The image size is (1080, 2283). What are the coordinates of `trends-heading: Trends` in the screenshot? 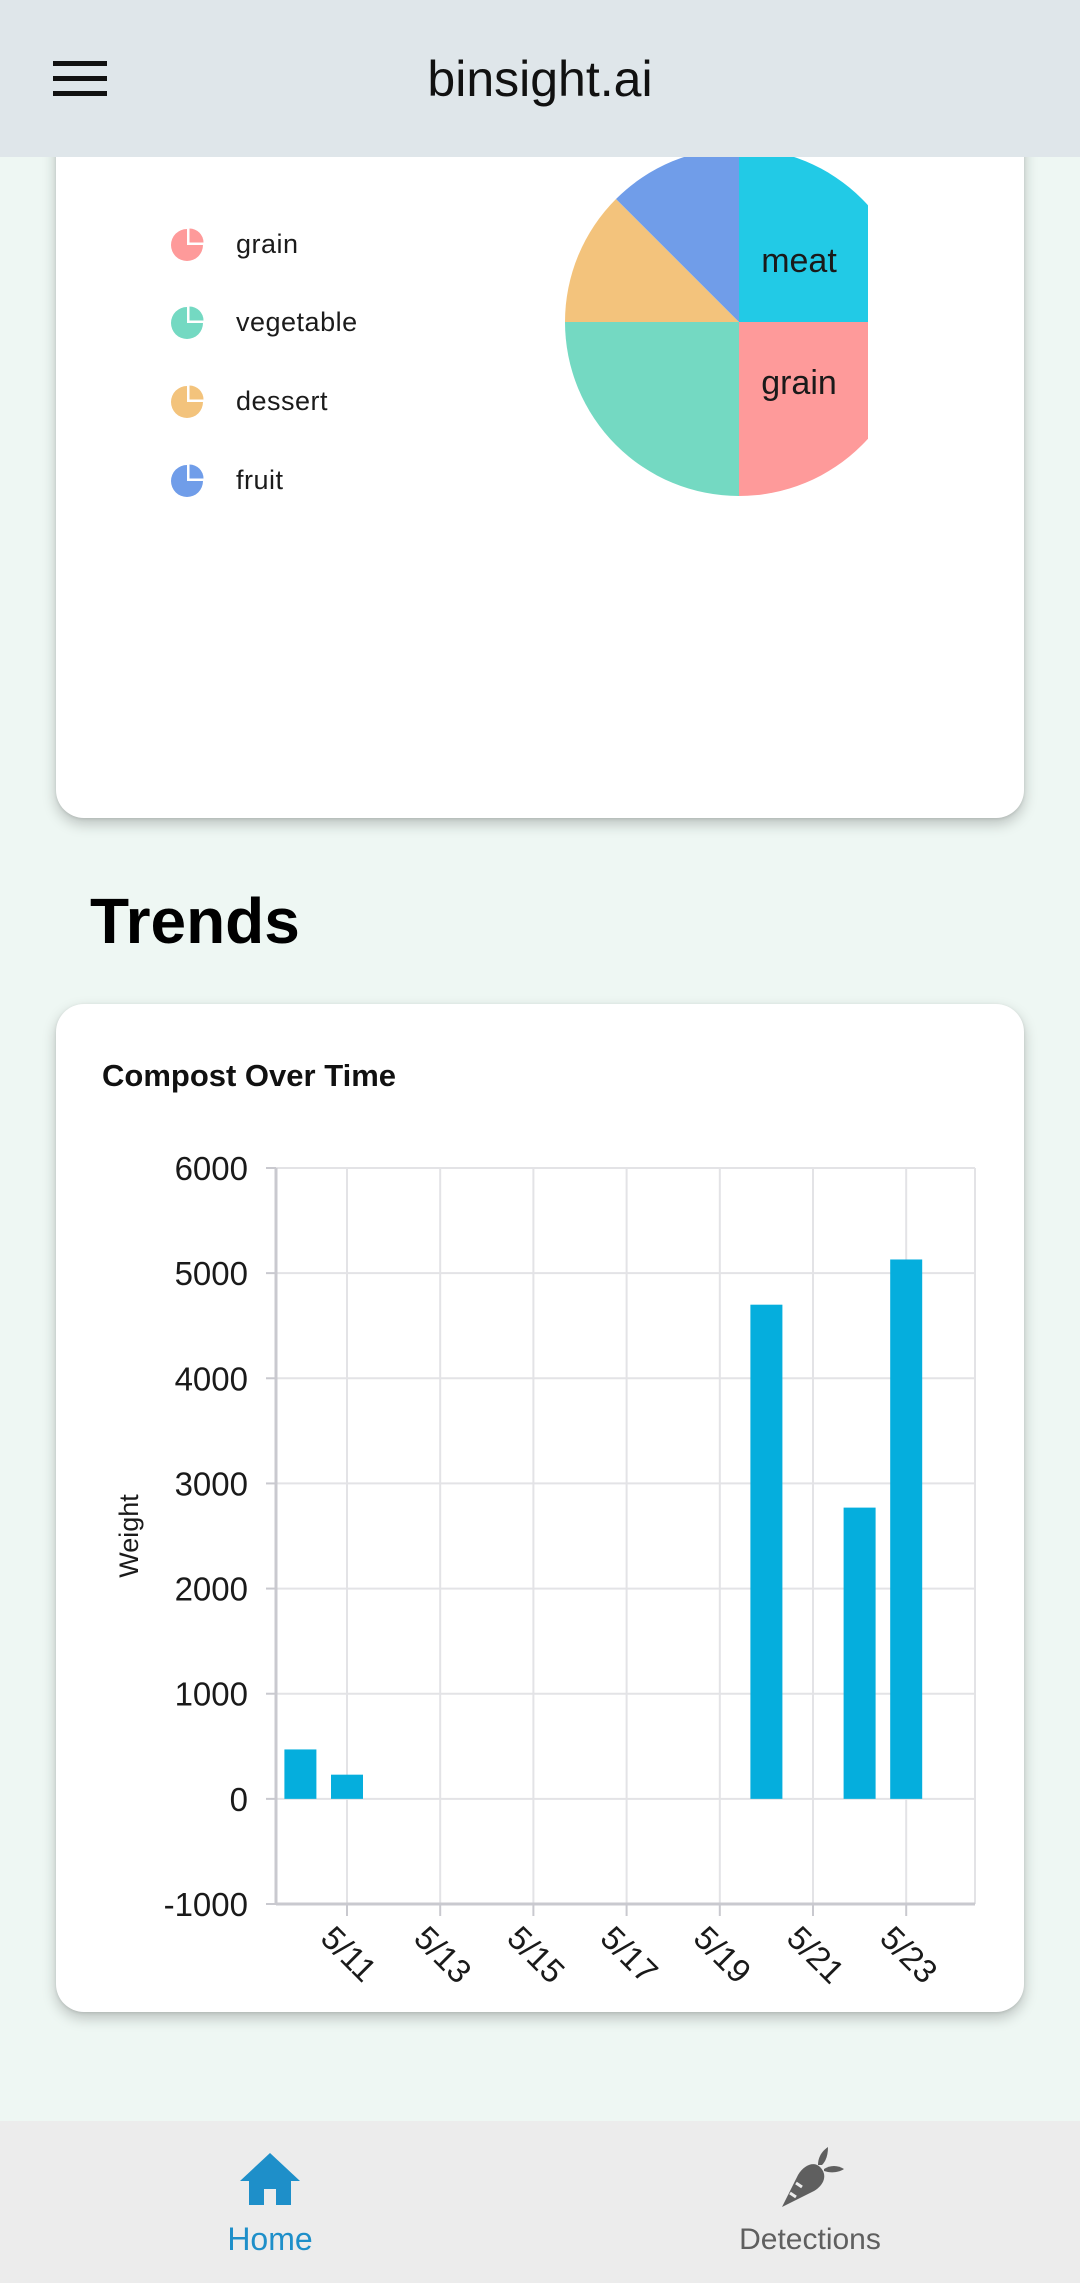 It's located at (195, 921).